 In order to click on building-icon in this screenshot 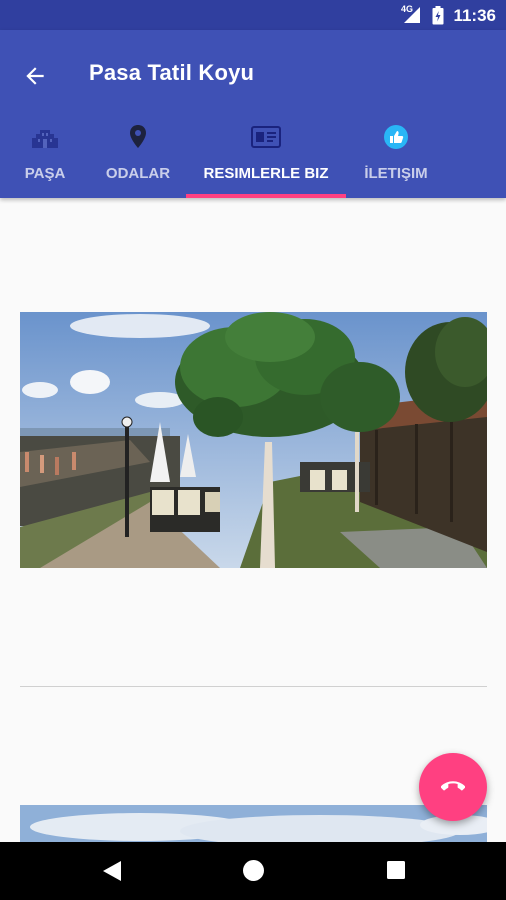, I will do `click(45, 139)`.